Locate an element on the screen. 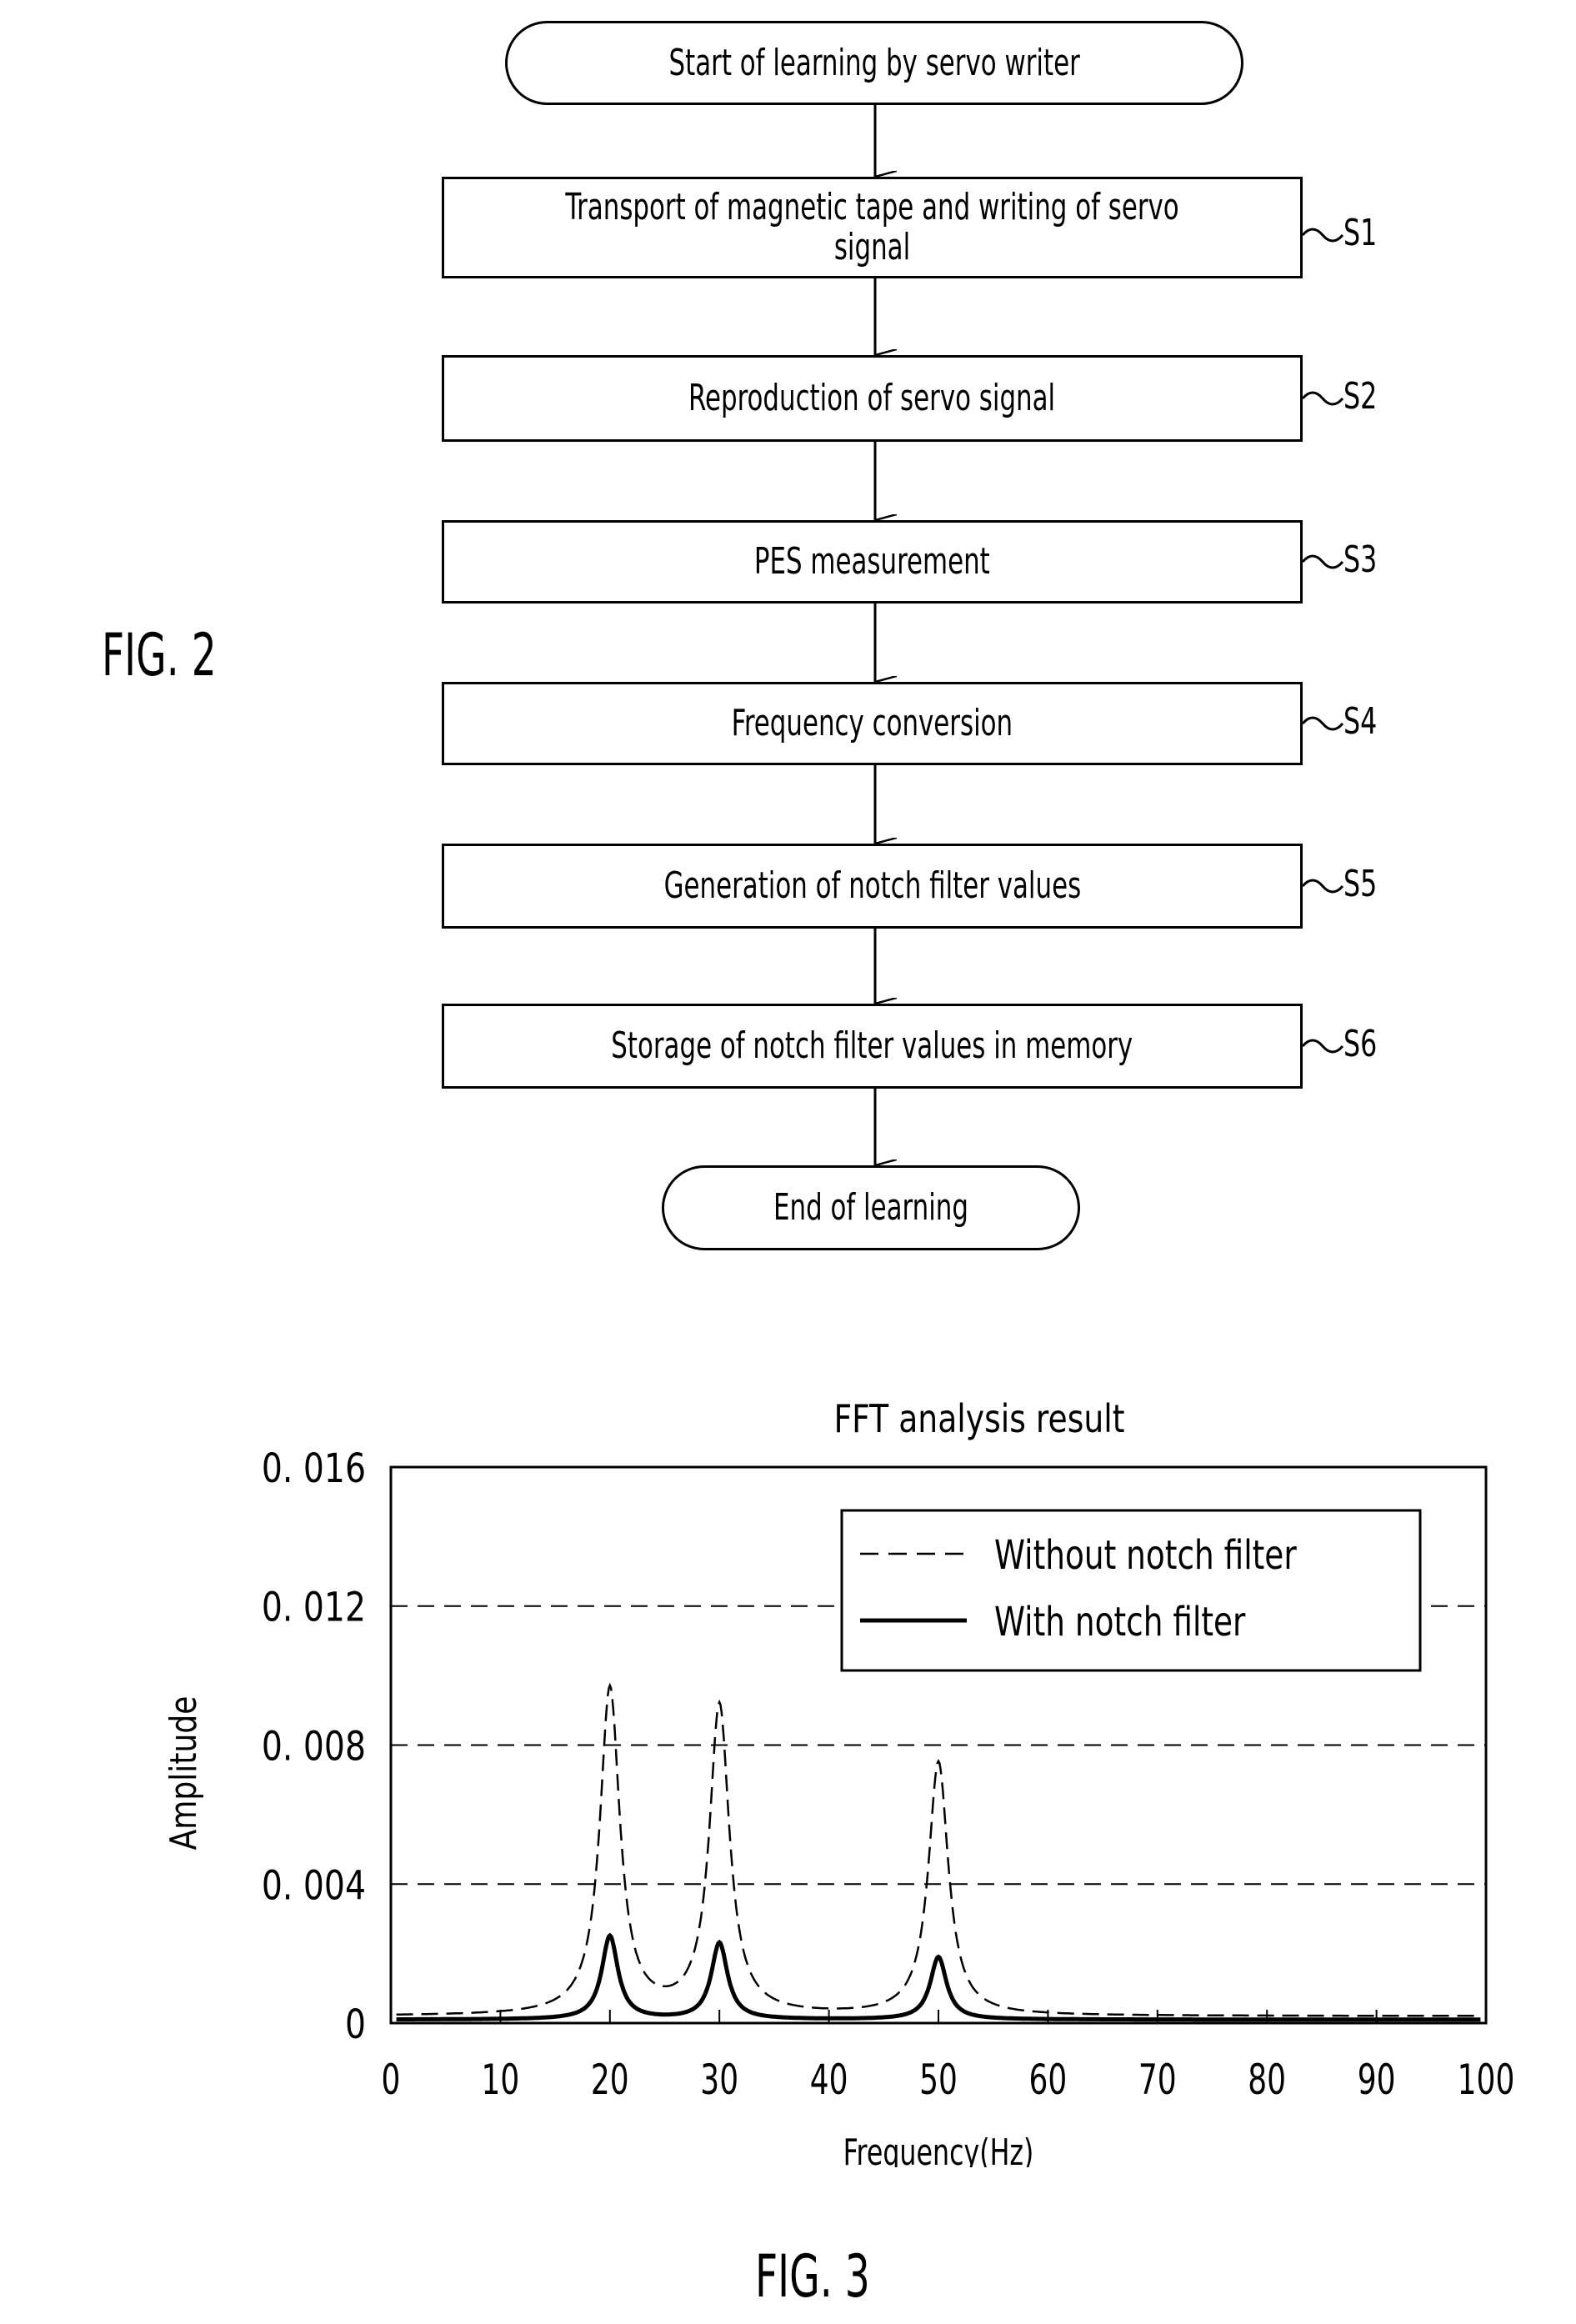  step-s4: Frequency conversion is located at coordinates (873, 724).